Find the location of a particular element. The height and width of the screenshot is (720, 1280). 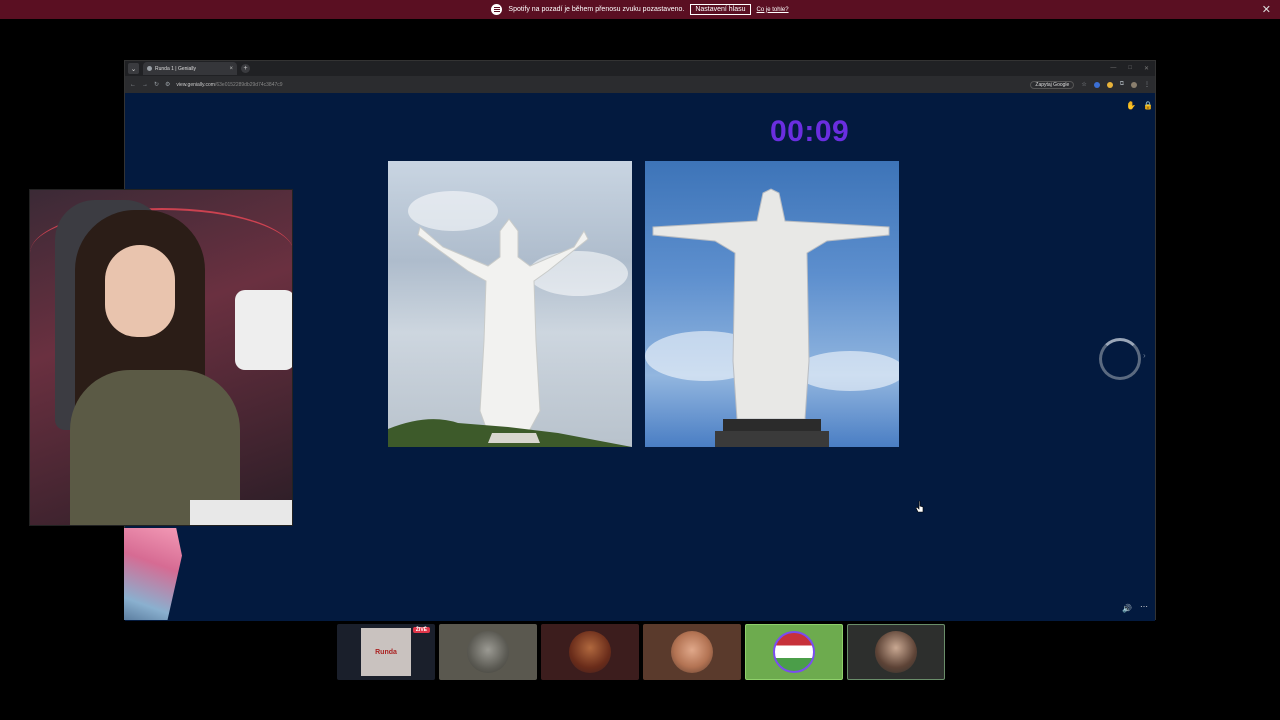

url-path: /63e0152289db29d74c3847c9 is located at coordinates (248, 84).